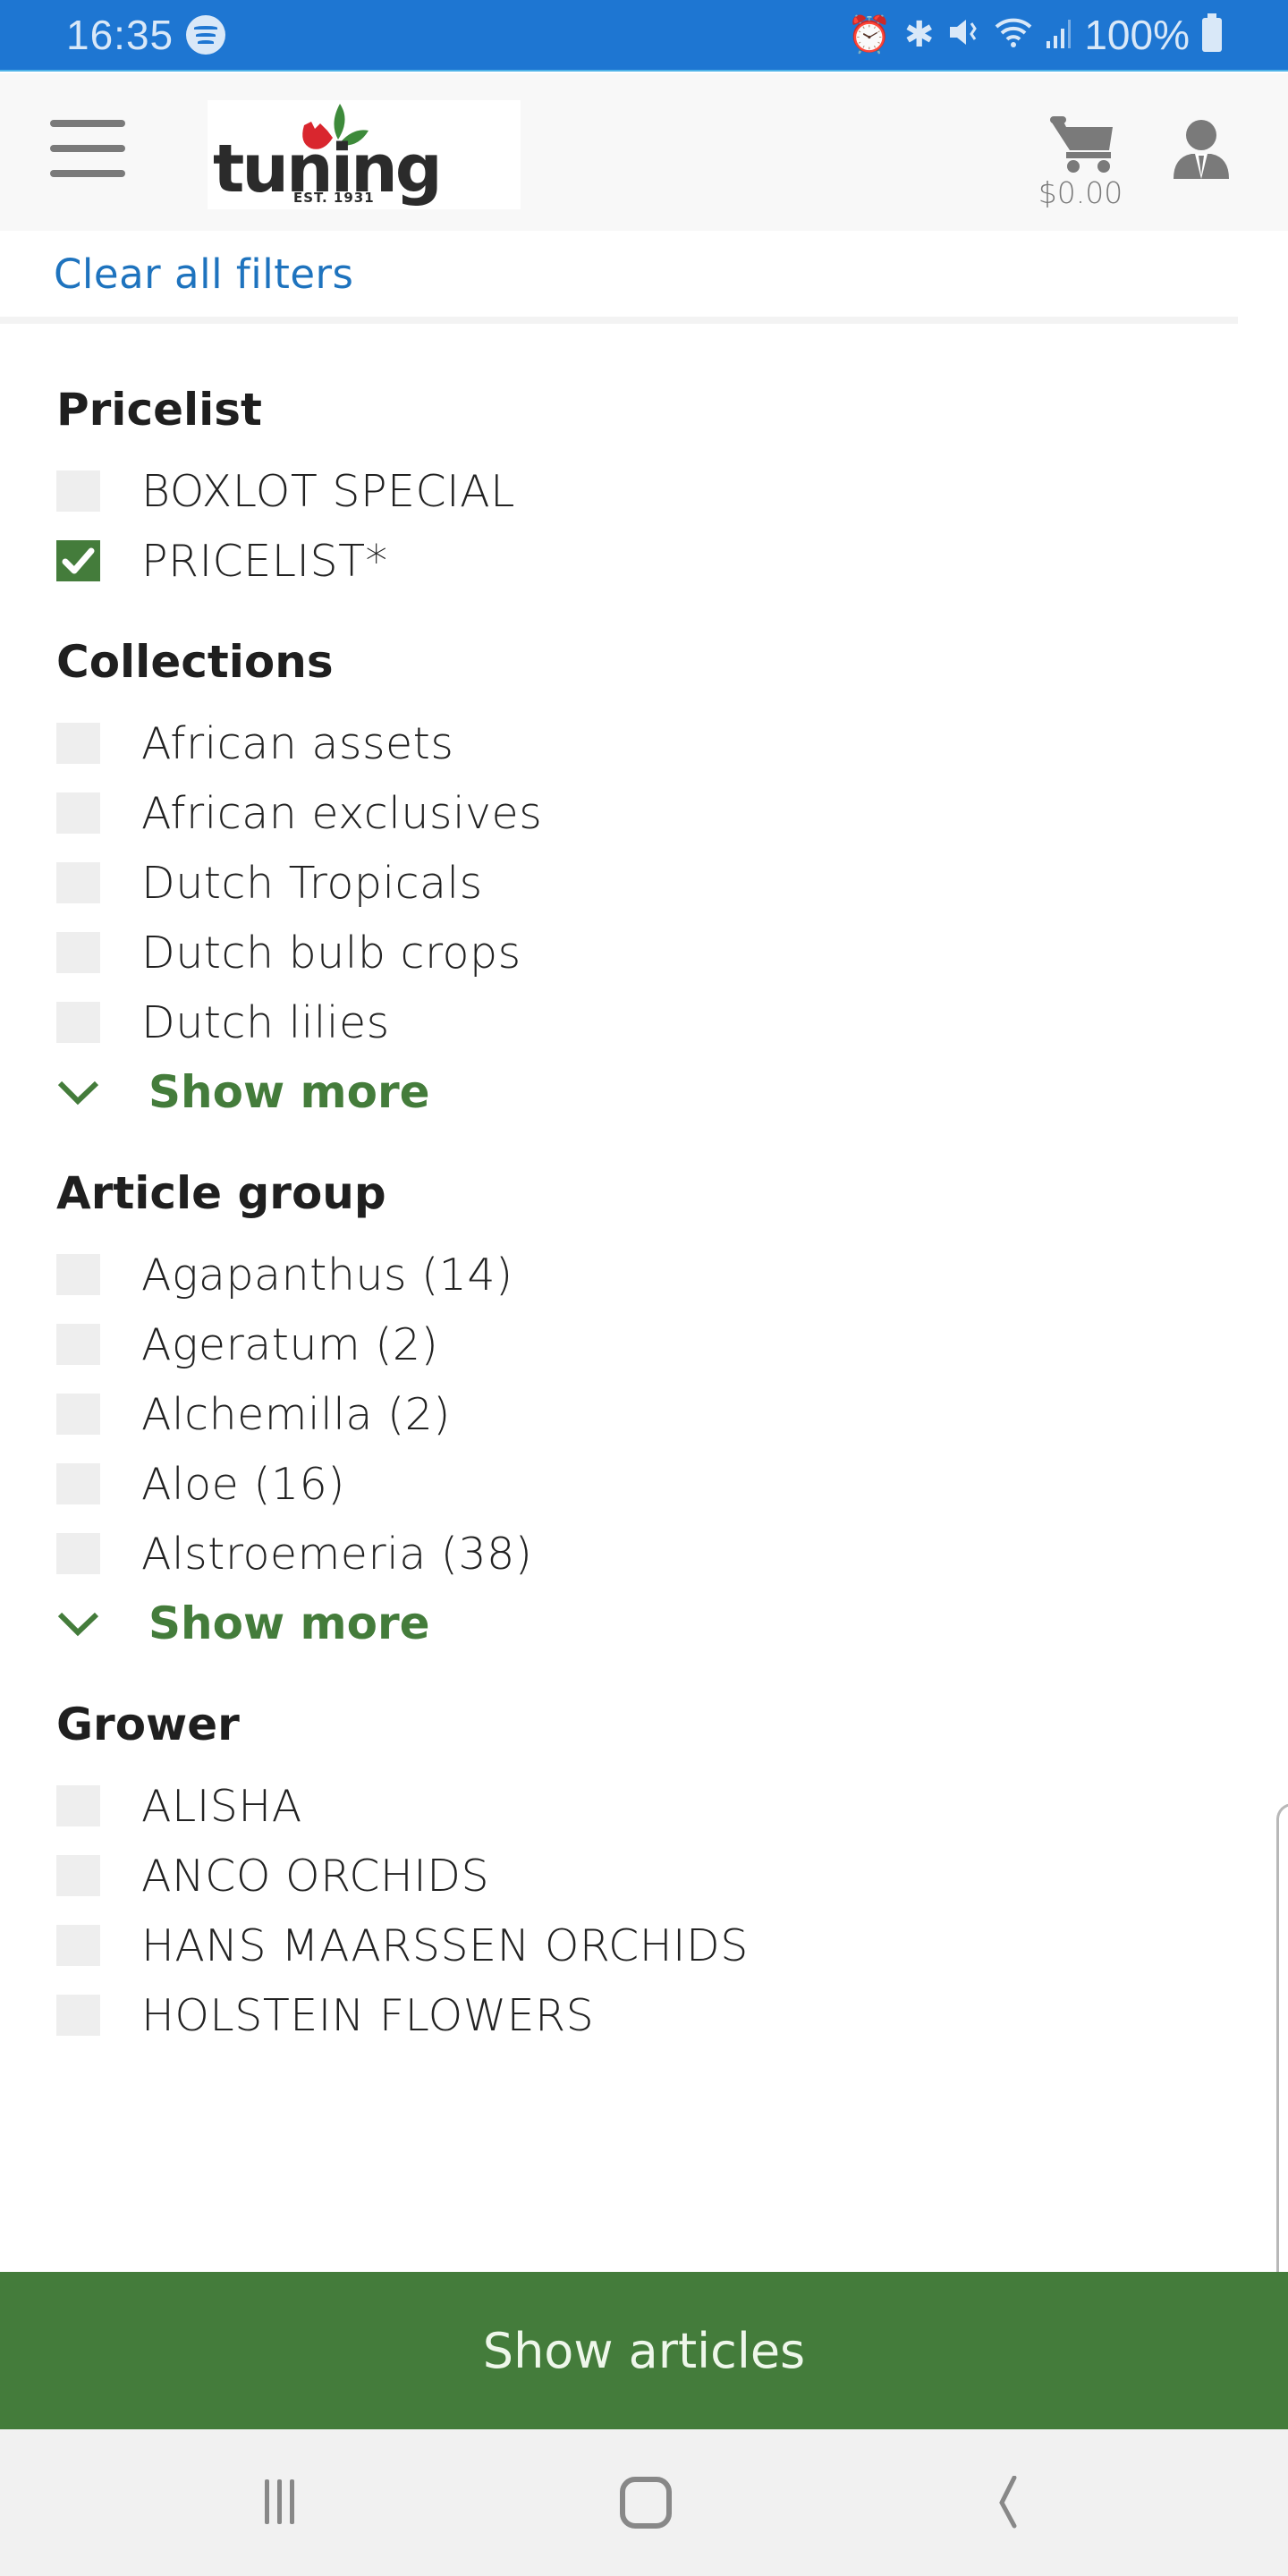 This screenshot has height=2576, width=1288. Describe the element at coordinates (672, 1022) in the screenshot. I see `filter-option: Dutch lilies` at that location.